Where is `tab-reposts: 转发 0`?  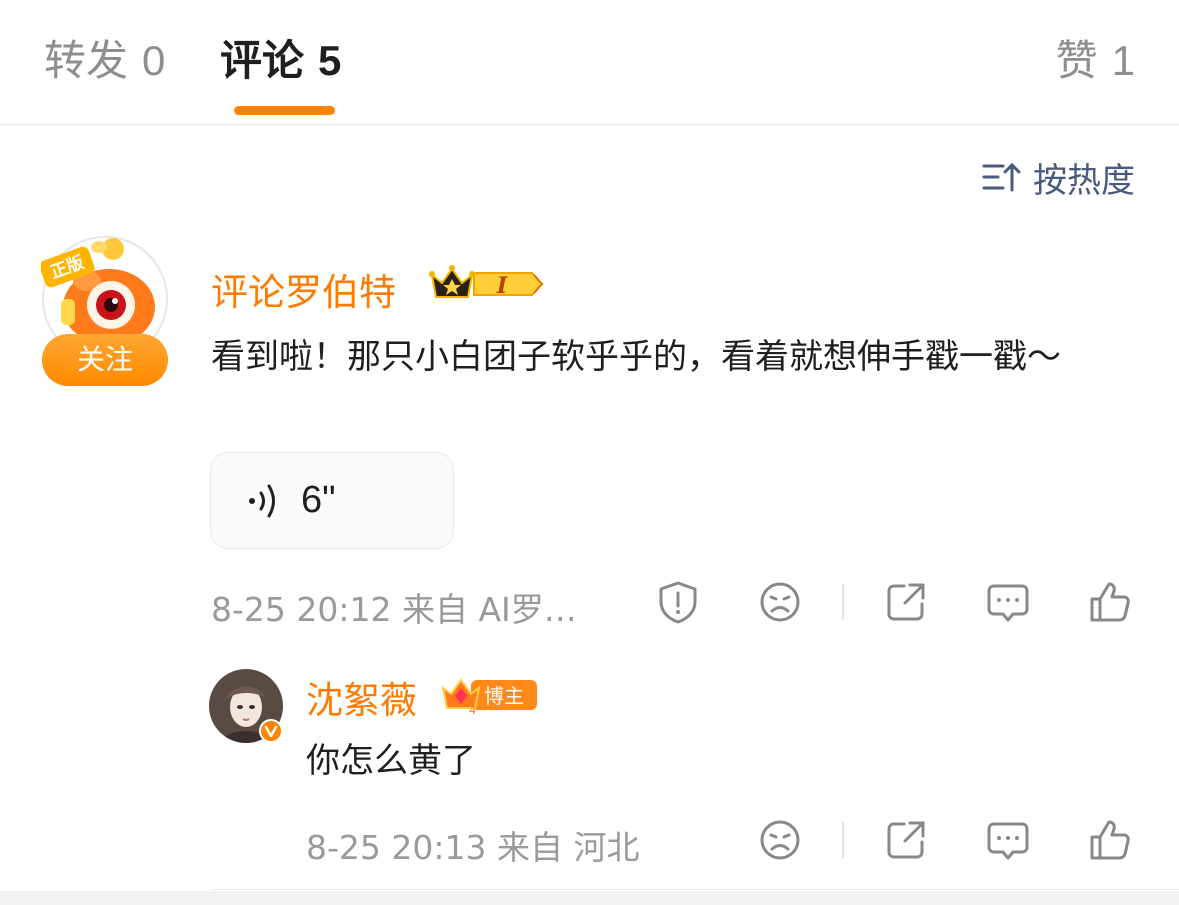
tab-reposts: 转发 0 is located at coordinates (104, 61).